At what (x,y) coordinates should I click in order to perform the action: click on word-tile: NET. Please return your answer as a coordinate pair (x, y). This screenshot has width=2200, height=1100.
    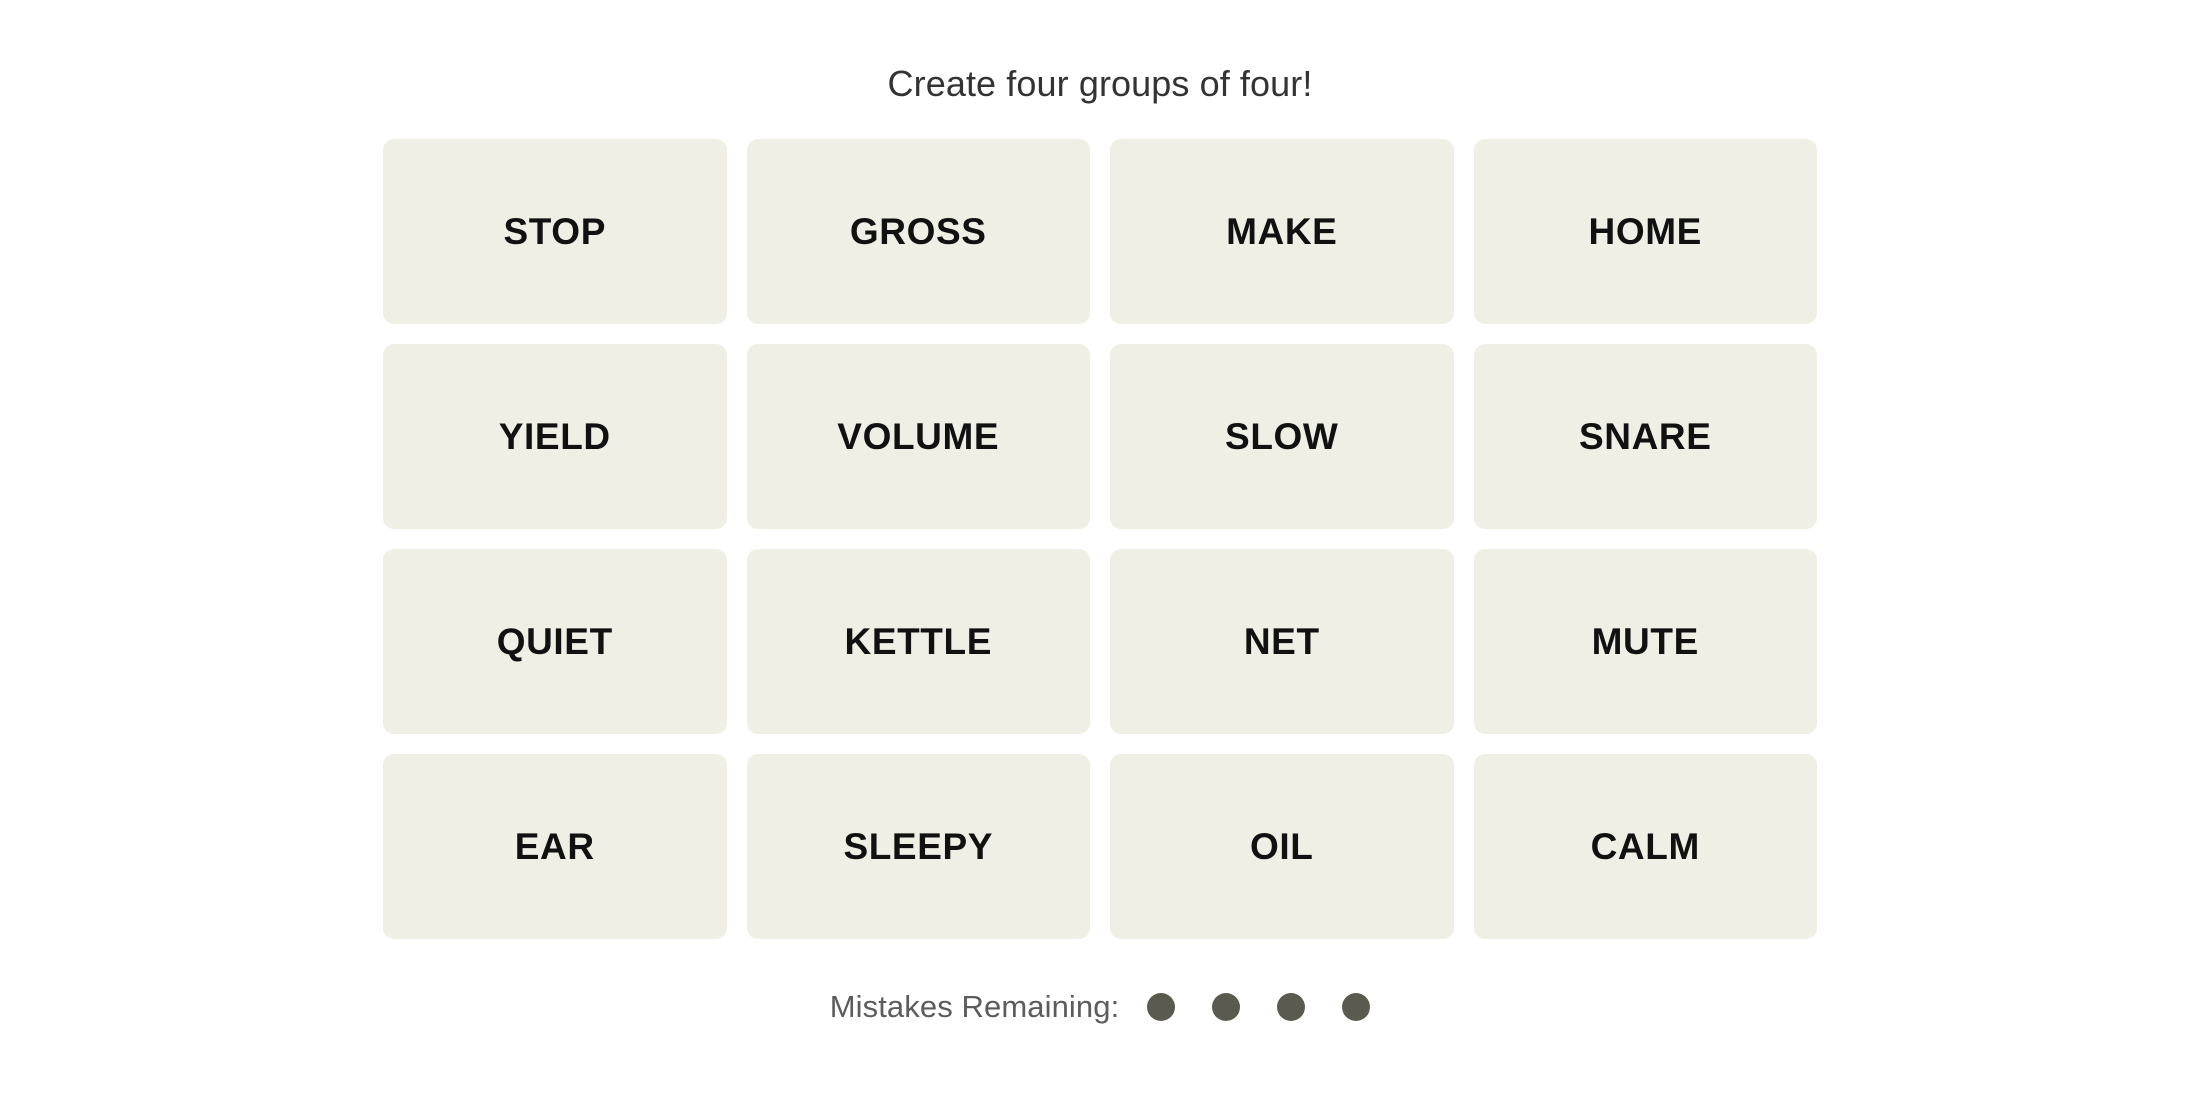
    Looking at the image, I should click on (1282, 641).